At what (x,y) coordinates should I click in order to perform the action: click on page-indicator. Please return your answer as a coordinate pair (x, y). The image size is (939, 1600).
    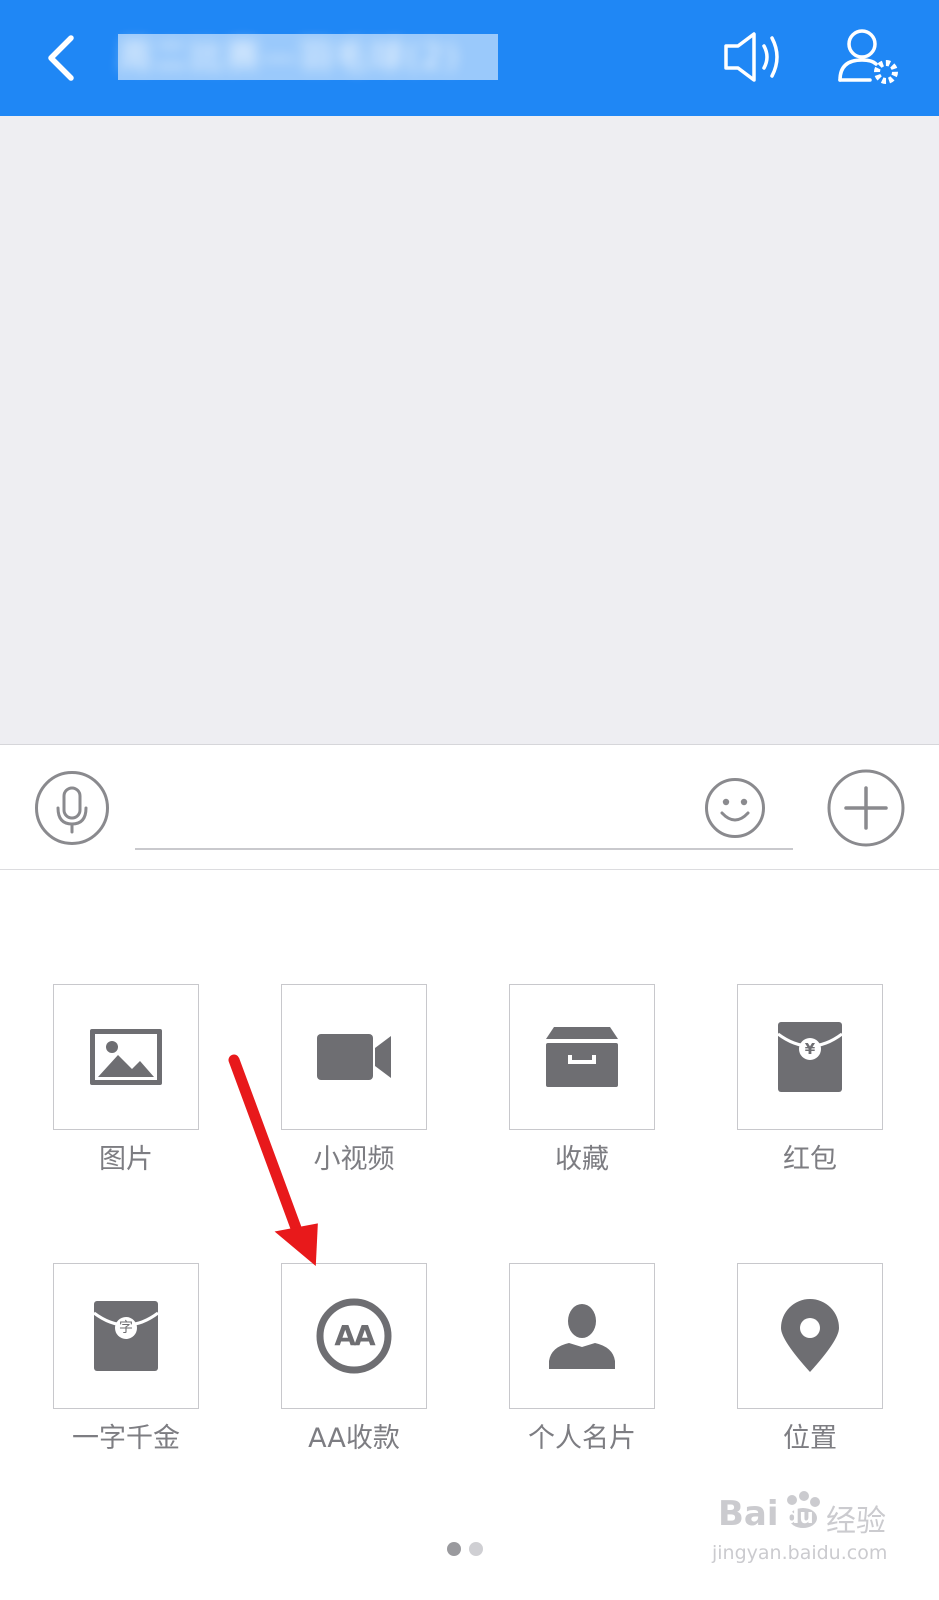
    Looking at the image, I should click on (466, 1549).